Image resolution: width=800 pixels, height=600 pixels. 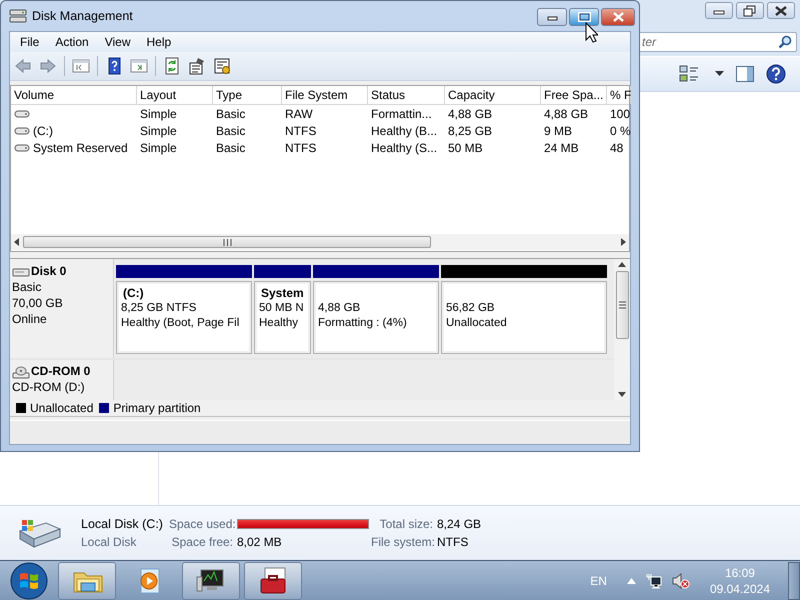 I want to click on drive-name: Local Disk (C:), so click(x=122, y=524).